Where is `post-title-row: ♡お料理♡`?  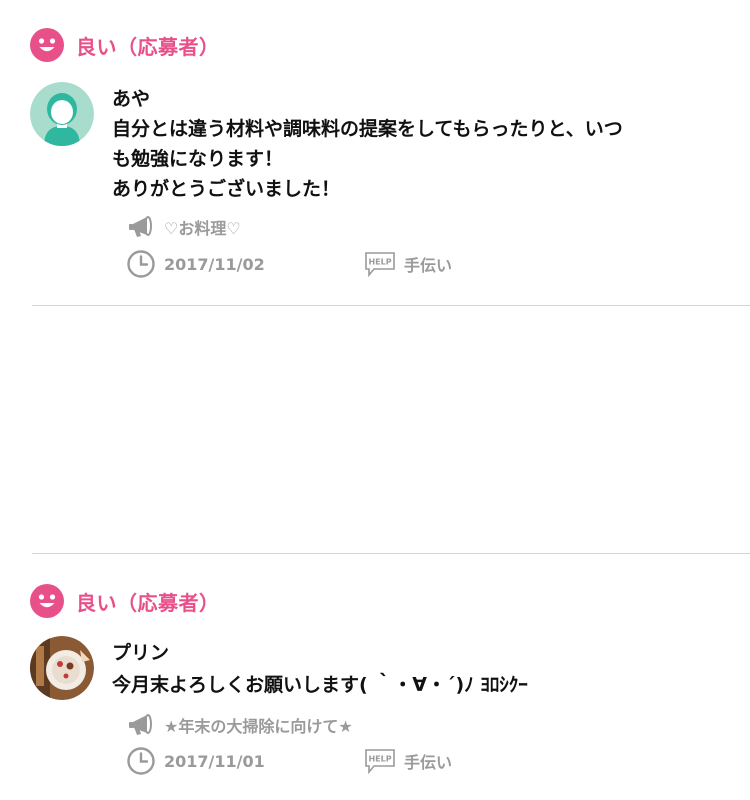 post-title-row: ♡お料理♡ is located at coordinates (184, 227).